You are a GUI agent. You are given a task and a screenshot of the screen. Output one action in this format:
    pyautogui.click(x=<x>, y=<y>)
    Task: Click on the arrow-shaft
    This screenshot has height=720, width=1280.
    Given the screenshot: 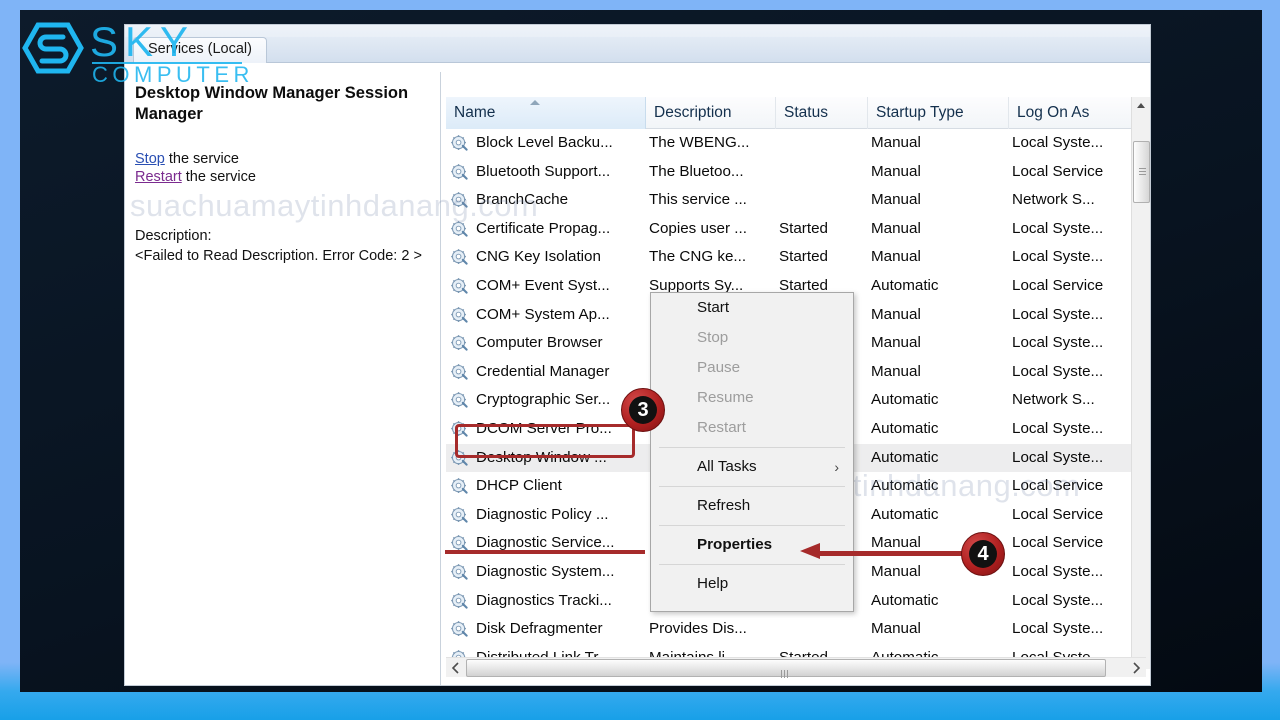 What is the action you would take?
    pyautogui.click(x=892, y=553)
    